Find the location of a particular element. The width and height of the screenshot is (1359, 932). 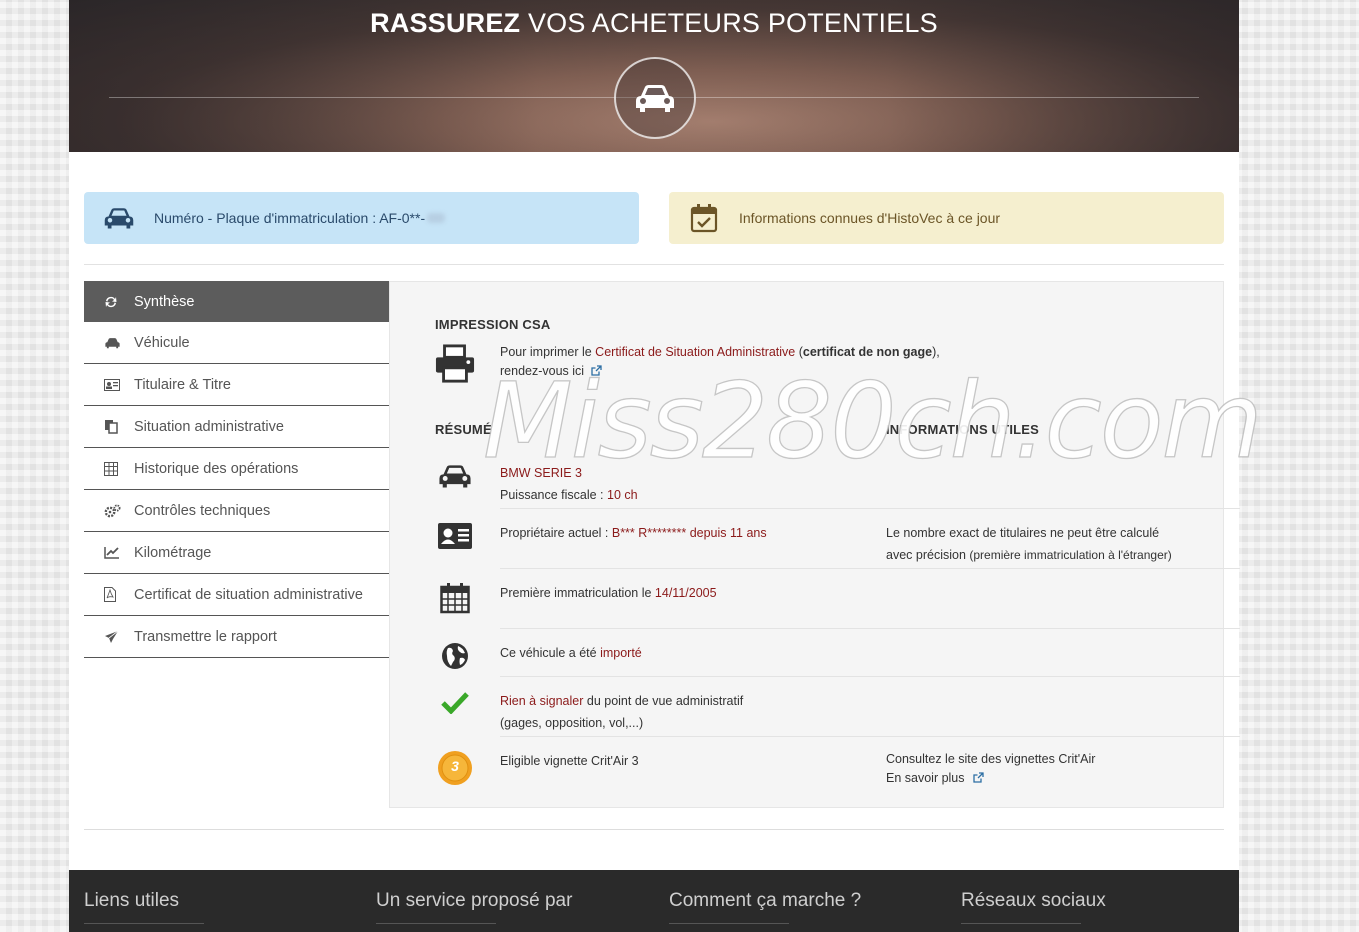

globe-icon is located at coordinates (455, 656).